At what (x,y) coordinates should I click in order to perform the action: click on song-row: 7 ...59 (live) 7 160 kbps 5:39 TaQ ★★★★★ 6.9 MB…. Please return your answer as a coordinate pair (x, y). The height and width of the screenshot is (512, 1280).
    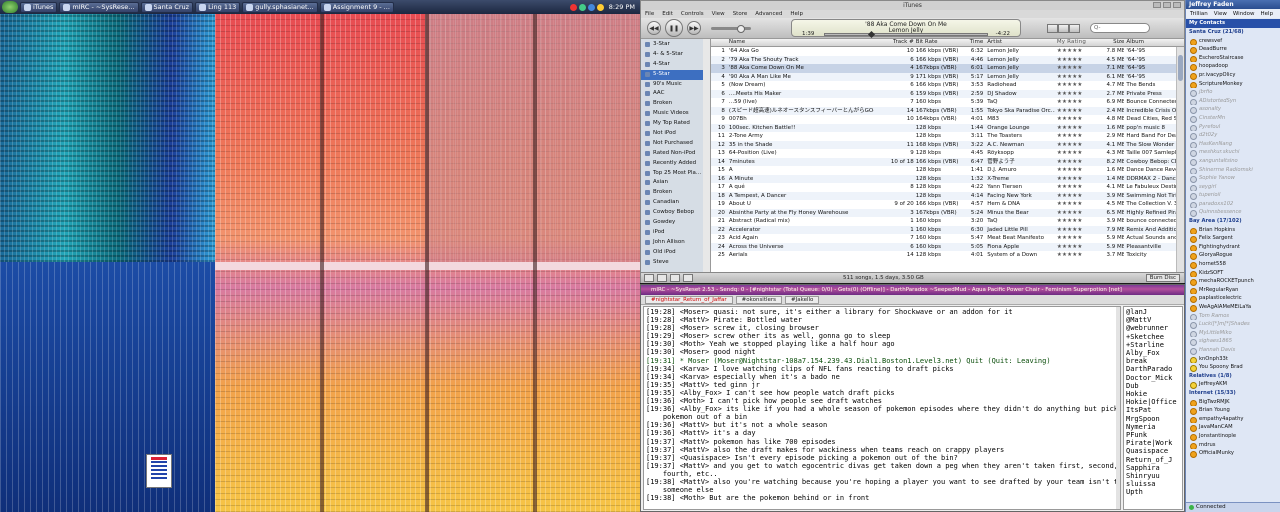
    Looking at the image, I should click on (947, 102).